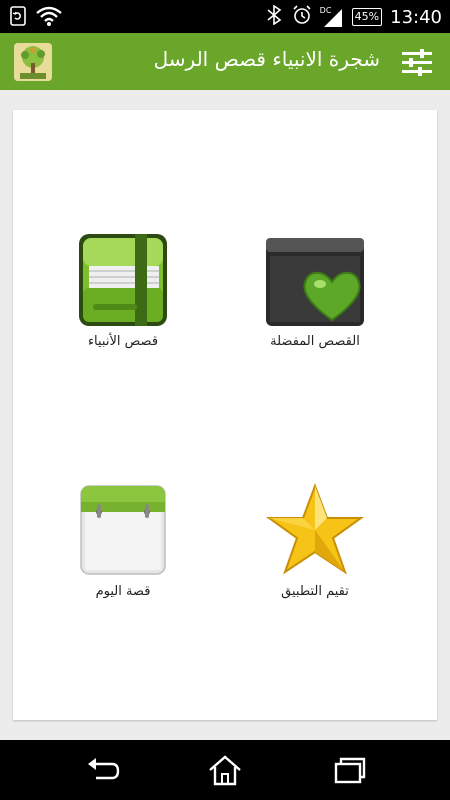 The width and height of the screenshot is (450, 800). Describe the element at coordinates (33, 62) in the screenshot. I see `tree-logo-icon` at that location.